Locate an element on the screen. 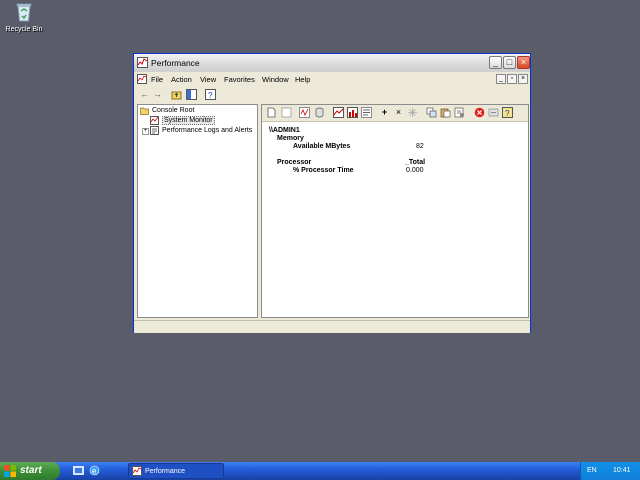 This screenshot has height=480, width=640. start-label: start is located at coordinates (31, 470).